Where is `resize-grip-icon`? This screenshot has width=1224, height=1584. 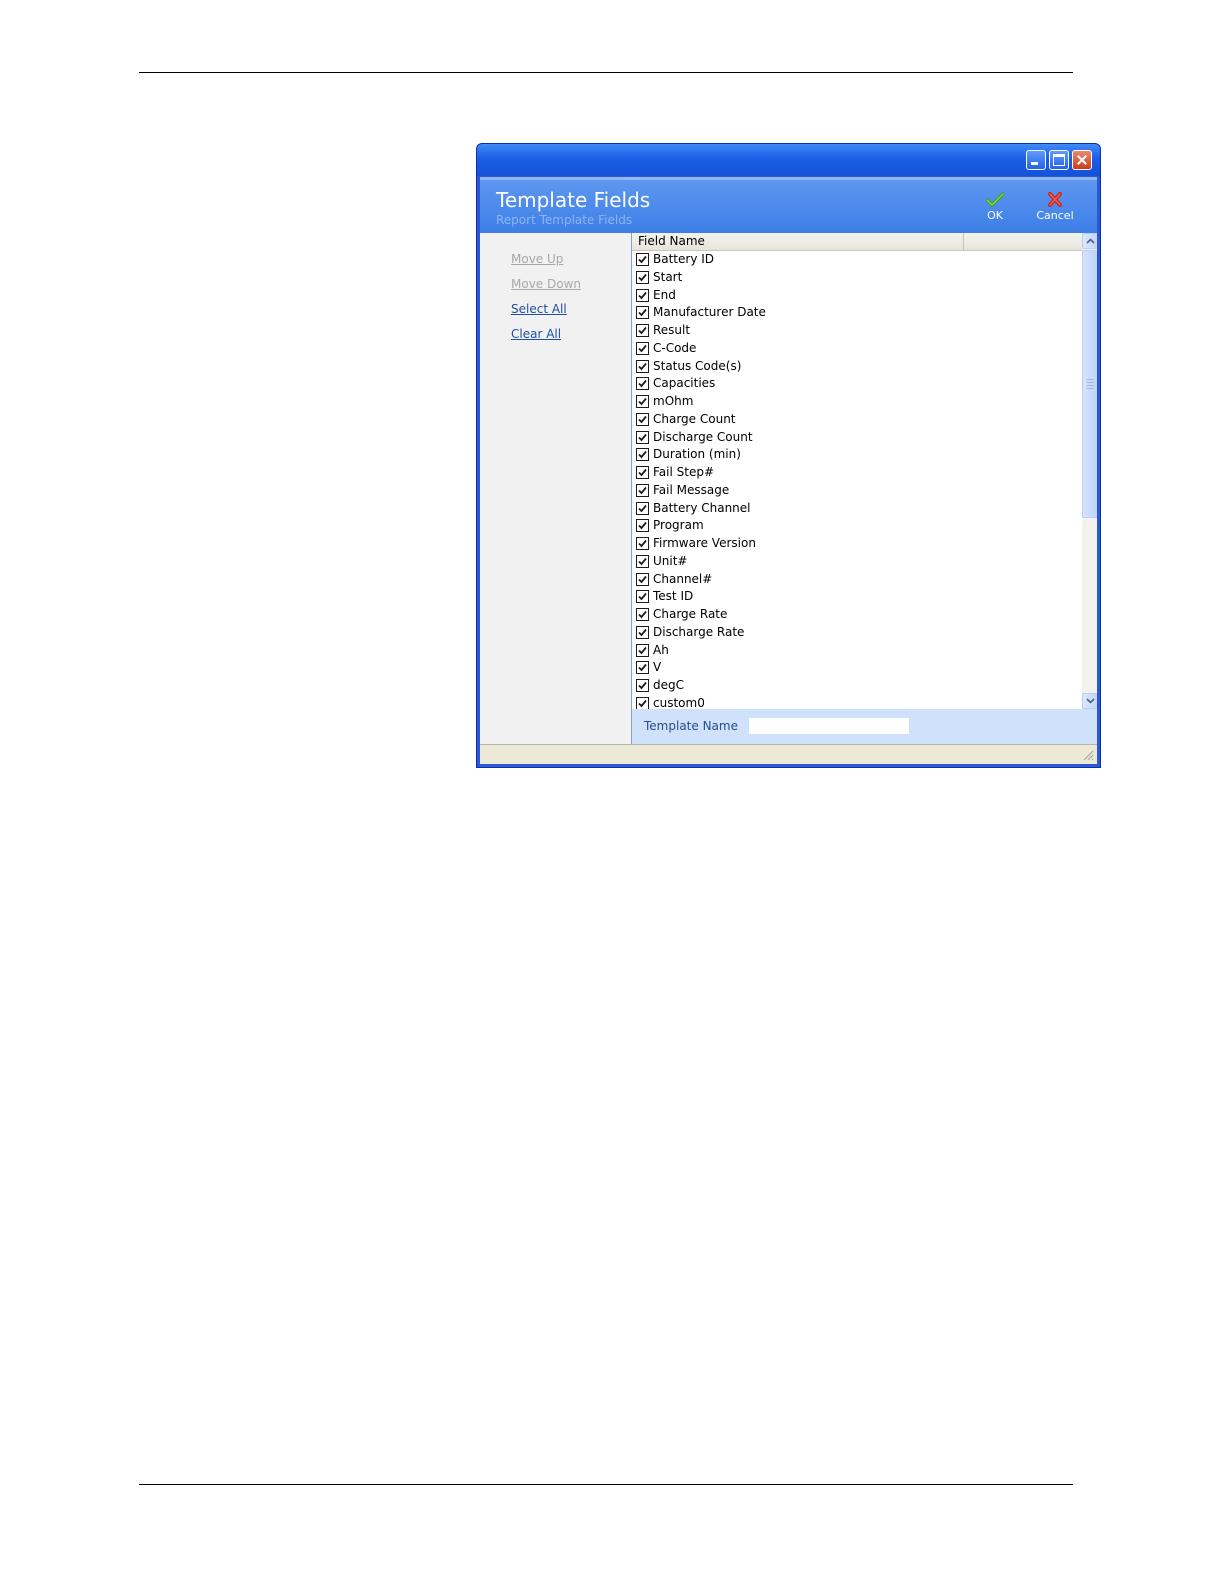 resize-grip-icon is located at coordinates (1088, 755).